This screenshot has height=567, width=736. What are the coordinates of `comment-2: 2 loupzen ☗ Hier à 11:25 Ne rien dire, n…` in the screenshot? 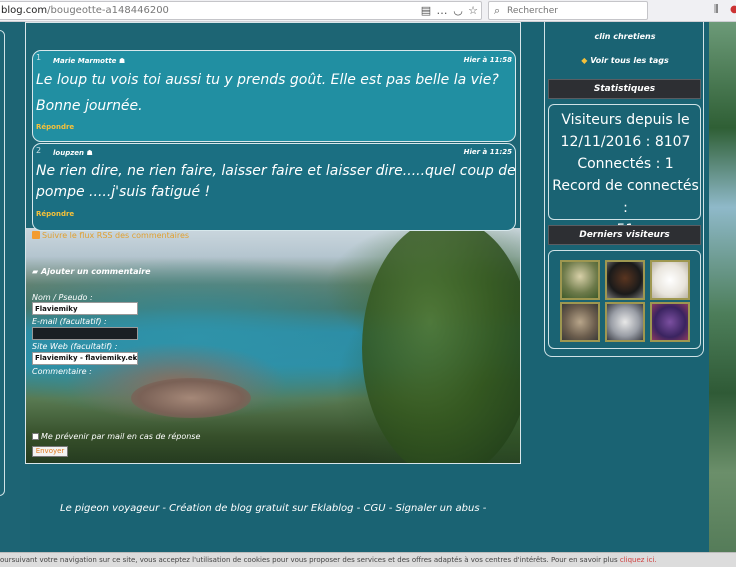 It's located at (274, 187).